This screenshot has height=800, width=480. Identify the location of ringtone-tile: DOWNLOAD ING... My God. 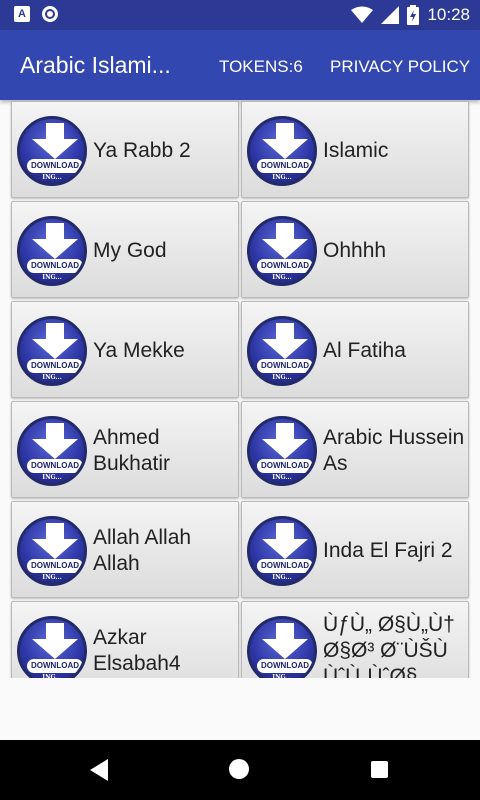
(125, 249).